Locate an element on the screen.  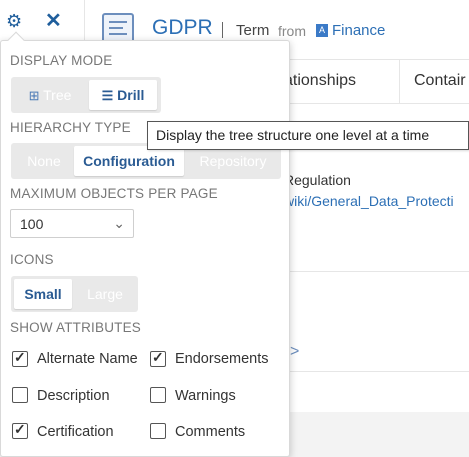
show-attributes-title: SHOW ATTRIBUTES is located at coordinates (76, 327).